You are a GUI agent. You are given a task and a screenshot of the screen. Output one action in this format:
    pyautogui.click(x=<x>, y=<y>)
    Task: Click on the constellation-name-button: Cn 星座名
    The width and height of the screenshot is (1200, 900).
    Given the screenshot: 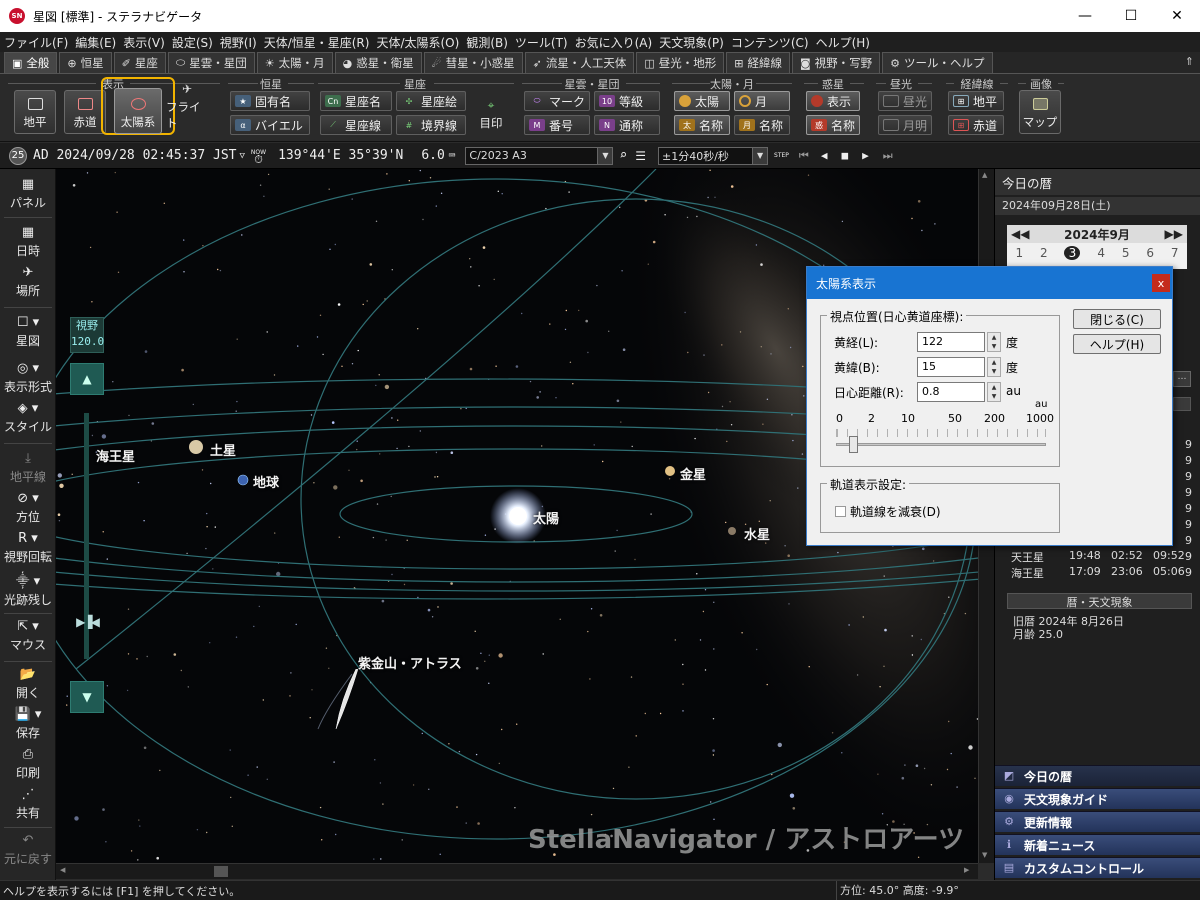 What is the action you would take?
    pyautogui.click(x=356, y=101)
    